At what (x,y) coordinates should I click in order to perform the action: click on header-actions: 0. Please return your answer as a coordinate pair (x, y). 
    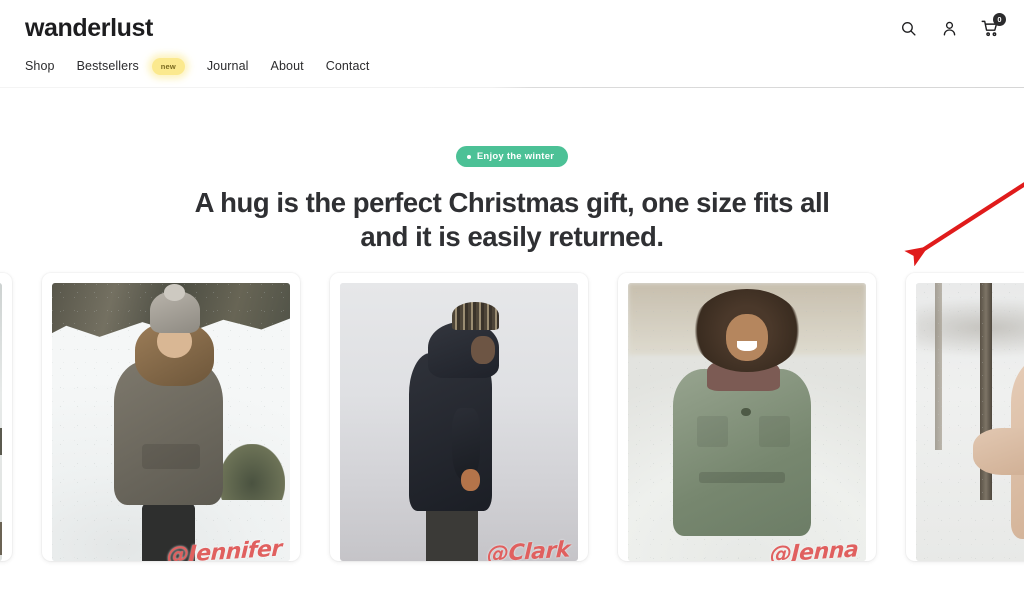
    Looking at the image, I should click on (951, 26).